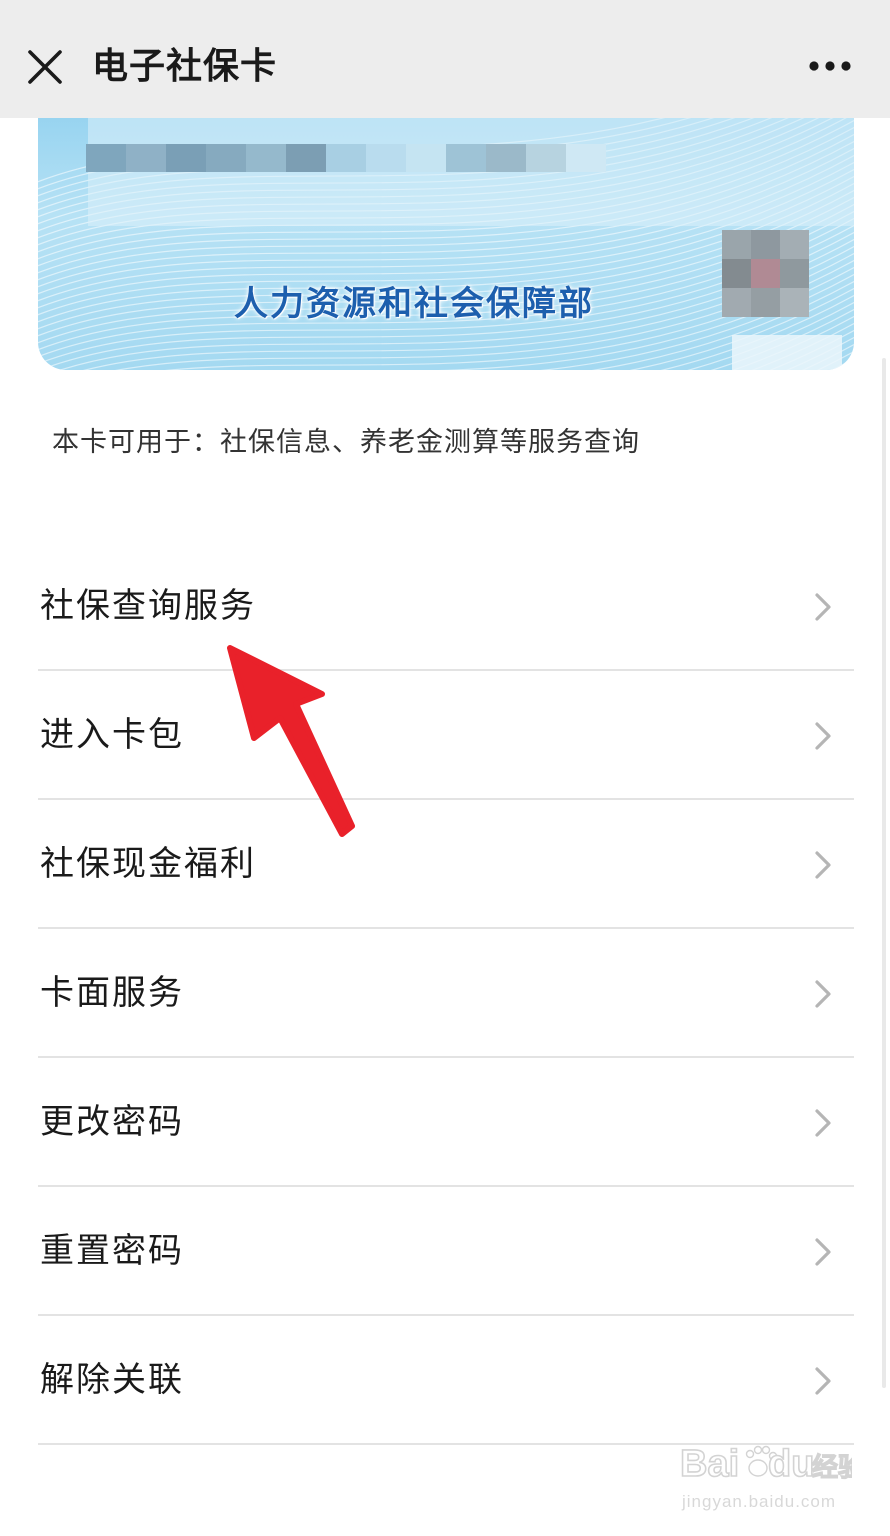  Describe the element at coordinates (884, 873) in the screenshot. I see `scrollbar` at that location.